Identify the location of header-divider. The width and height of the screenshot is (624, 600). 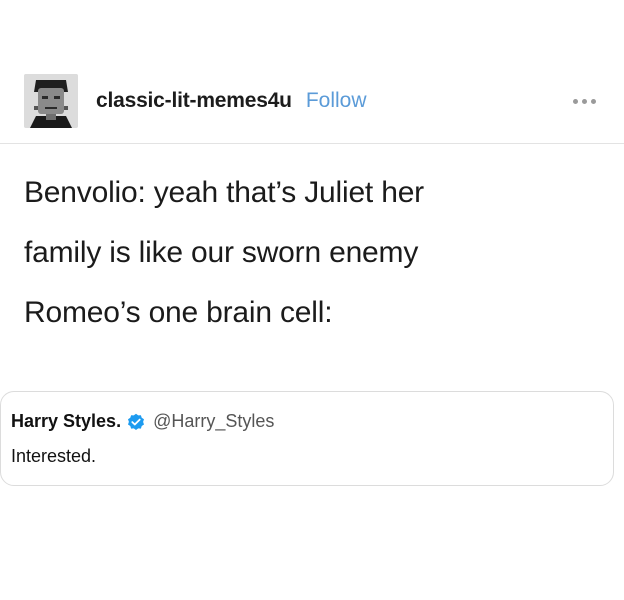
(312, 143).